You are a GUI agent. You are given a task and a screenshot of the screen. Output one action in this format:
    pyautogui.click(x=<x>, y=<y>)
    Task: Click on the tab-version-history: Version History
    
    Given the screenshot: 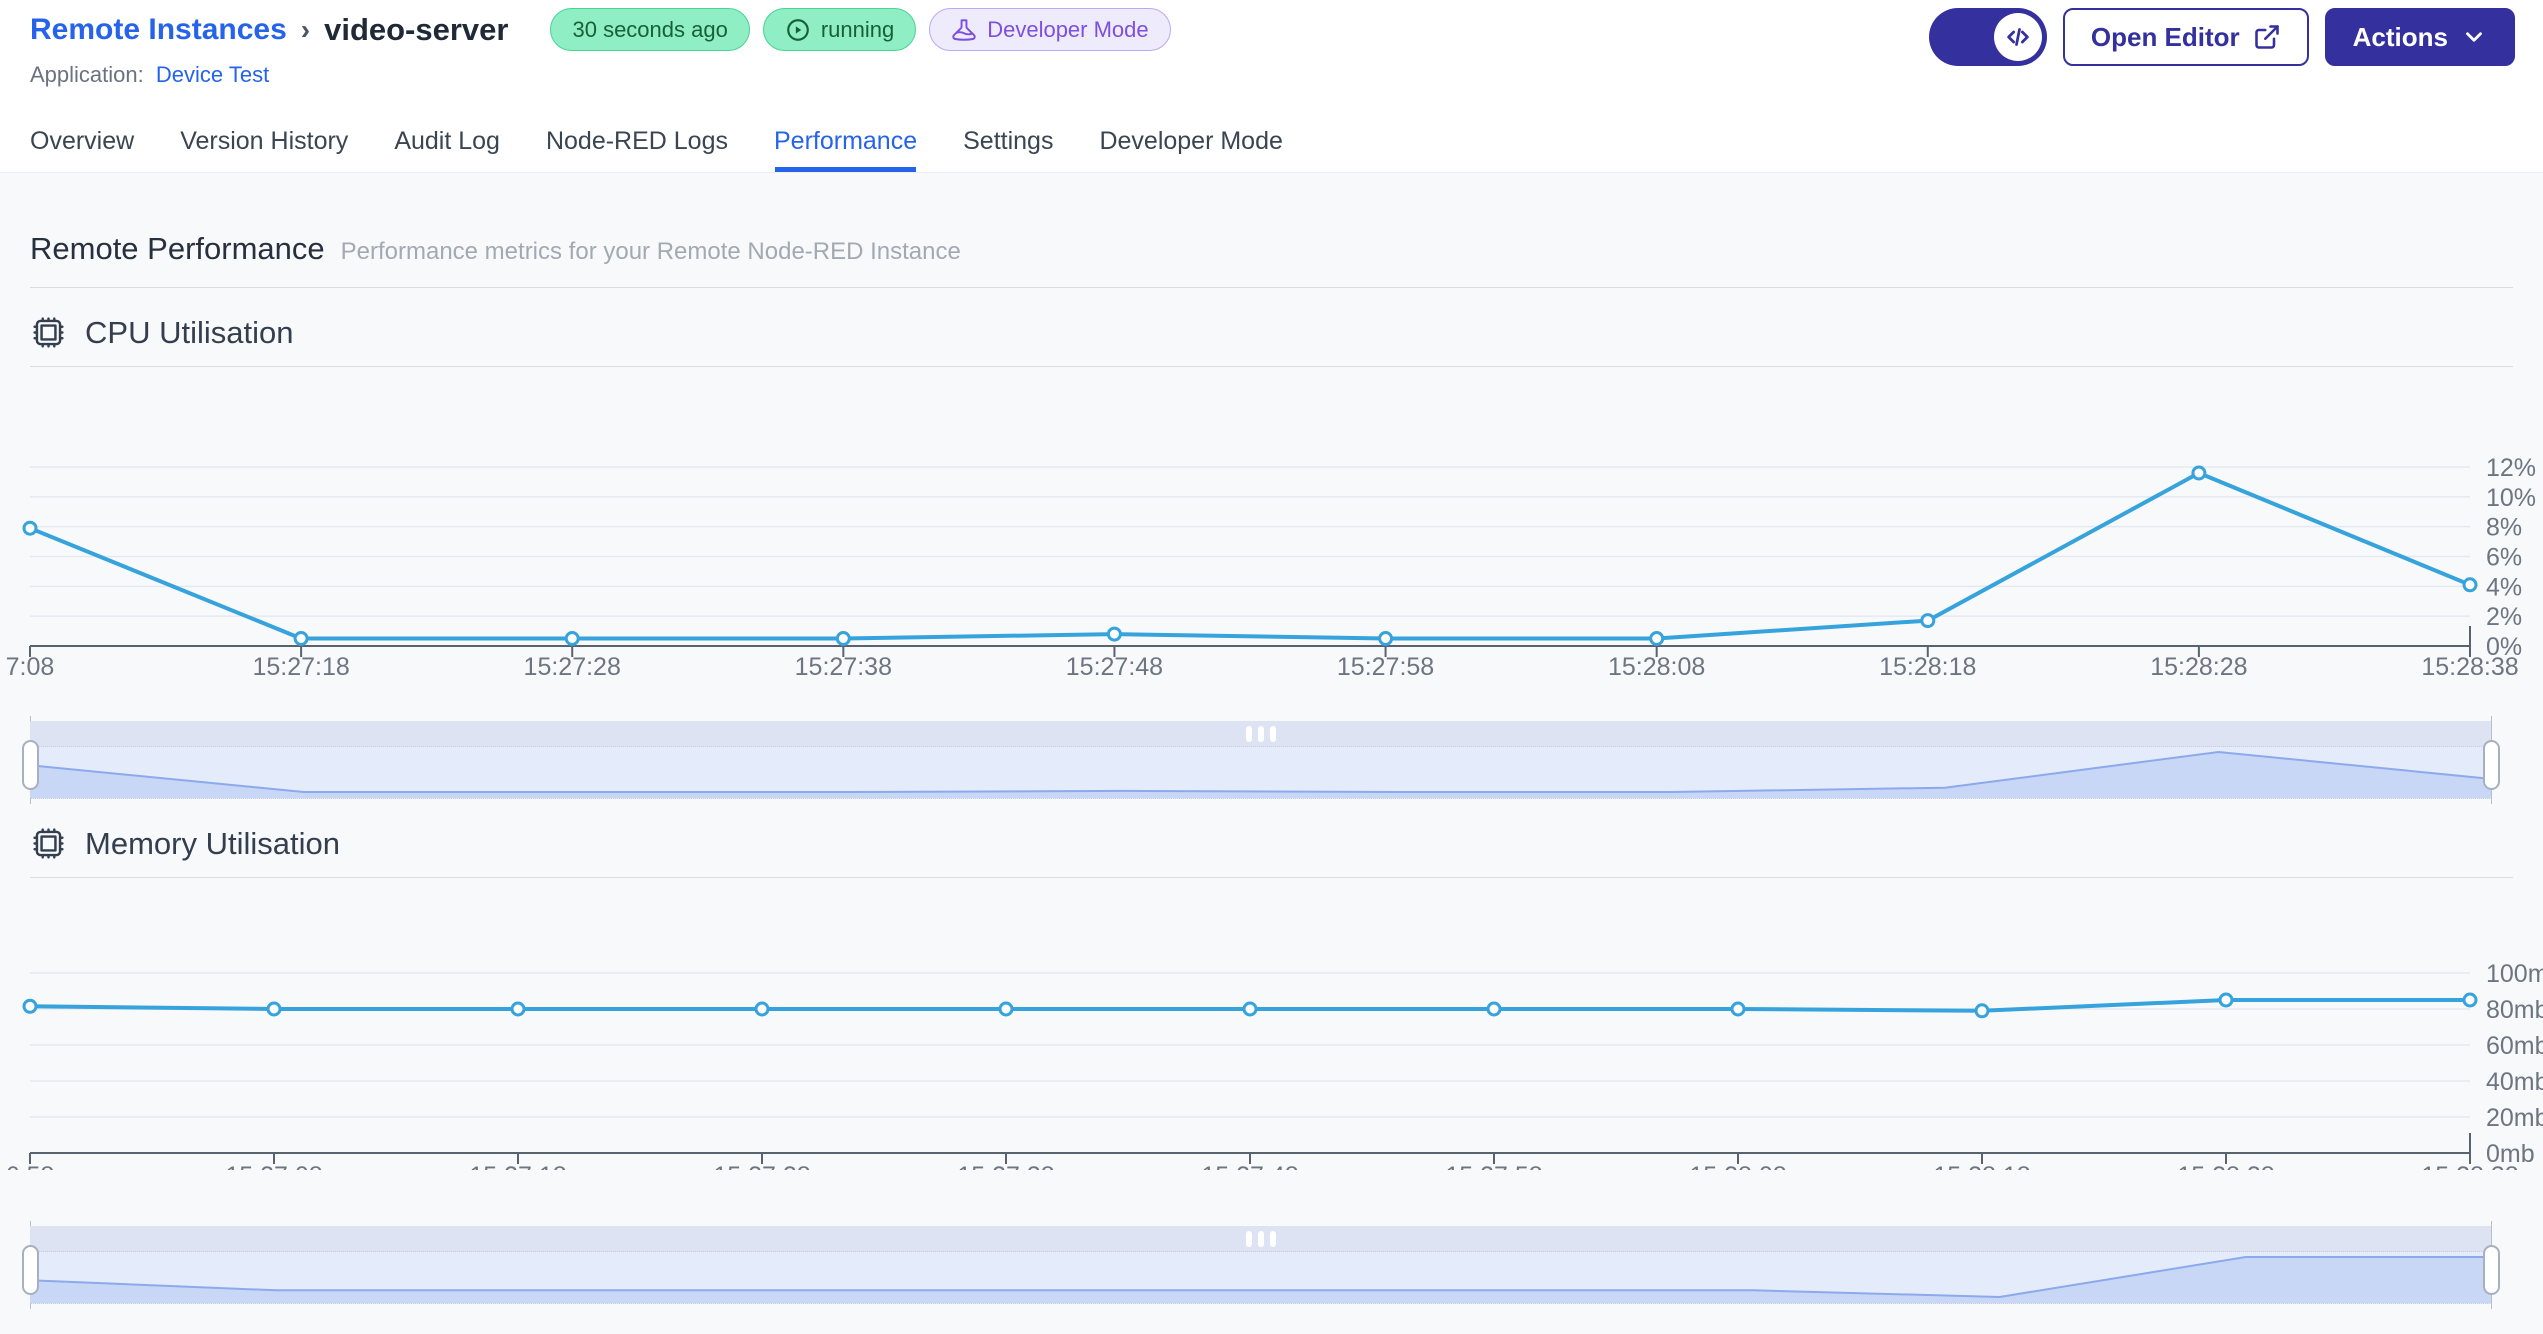 What is the action you would take?
    pyautogui.click(x=264, y=141)
    